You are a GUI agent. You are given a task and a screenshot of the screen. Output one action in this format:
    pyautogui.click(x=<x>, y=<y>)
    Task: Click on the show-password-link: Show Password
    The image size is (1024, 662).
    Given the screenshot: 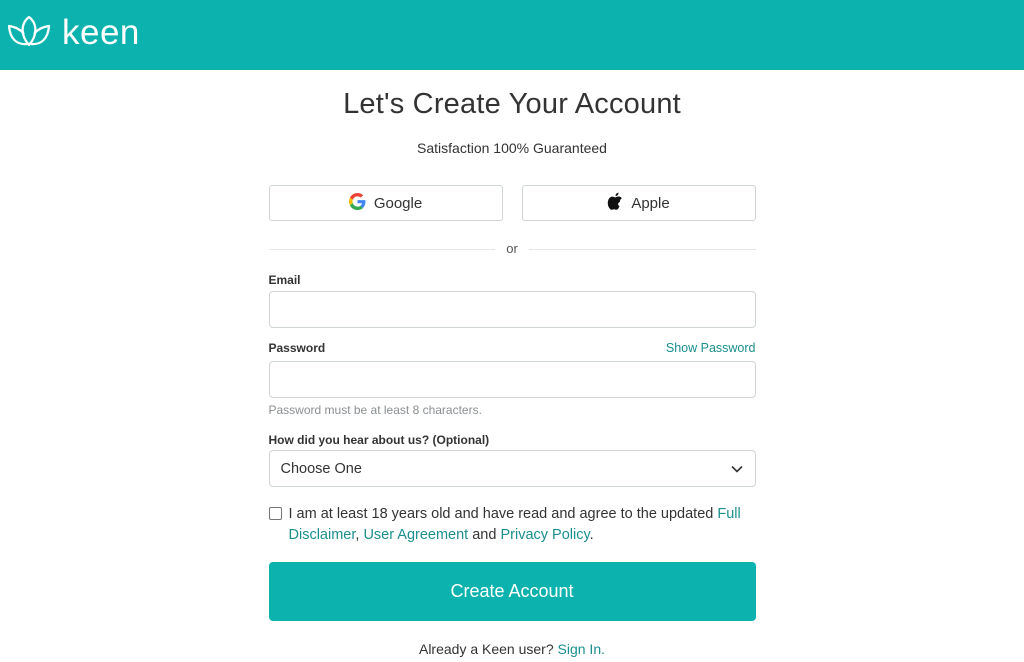 What is the action you would take?
    pyautogui.click(x=711, y=348)
    